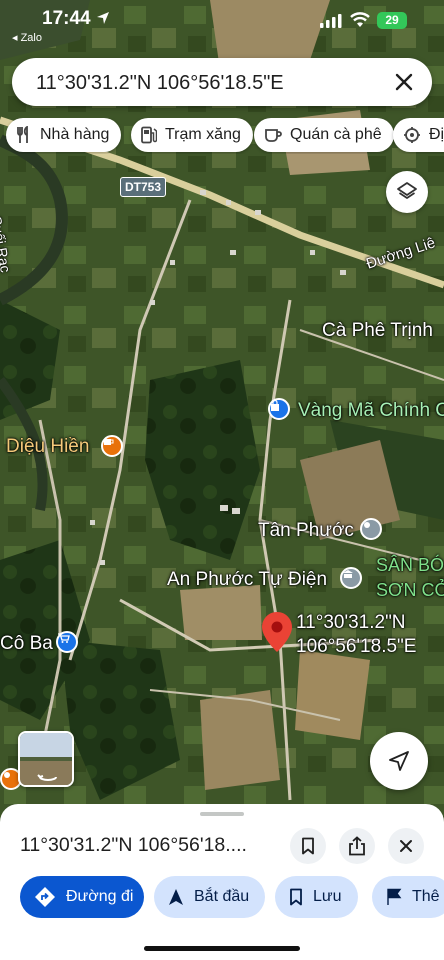 The width and height of the screenshot is (444, 960). What do you see at coordinates (371, 411) in the screenshot?
I see `place-label-vang-ma: Vàng Mã Chính C` at bounding box center [371, 411].